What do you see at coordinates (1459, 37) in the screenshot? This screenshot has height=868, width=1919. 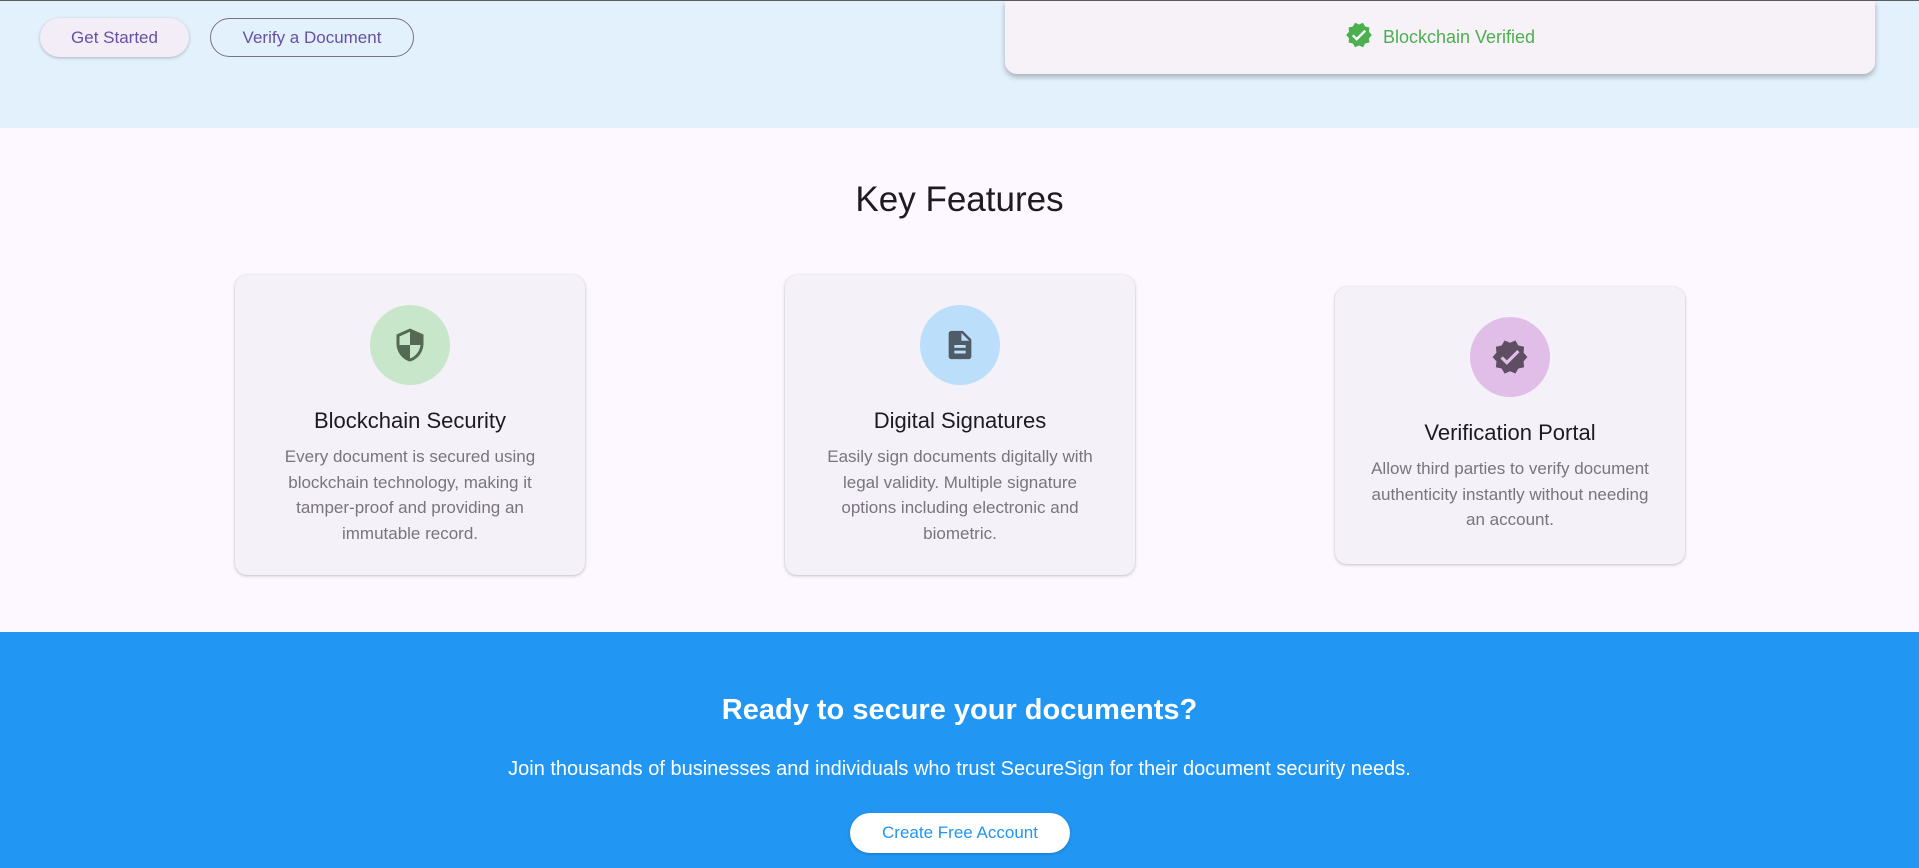 I see `verified-status-text: Blockchain Verified` at bounding box center [1459, 37].